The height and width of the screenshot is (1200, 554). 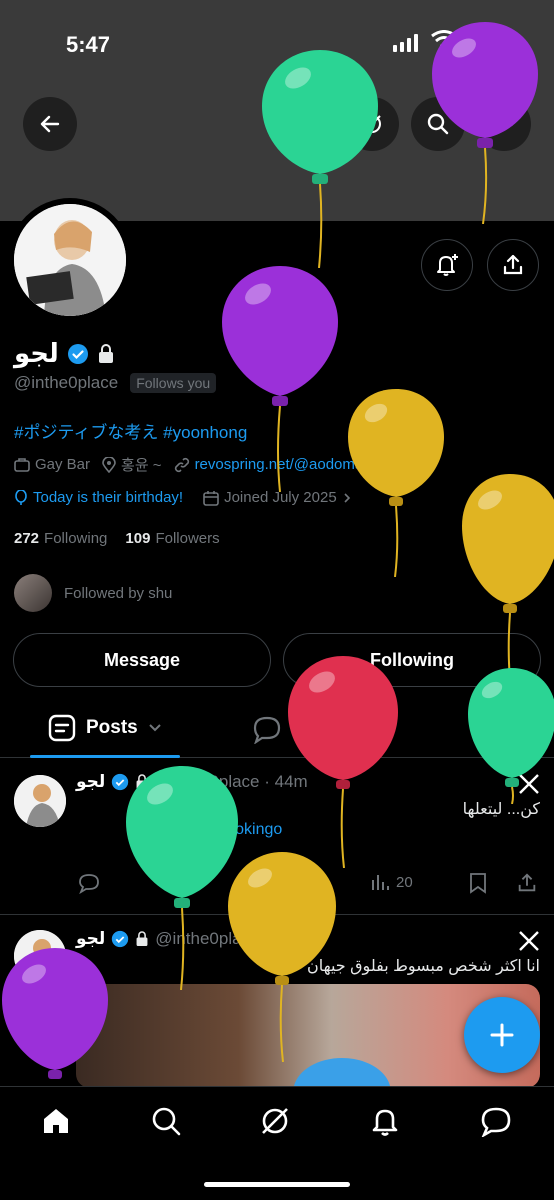 I want to click on tab-reposts-icon, so click(x=381, y=729).